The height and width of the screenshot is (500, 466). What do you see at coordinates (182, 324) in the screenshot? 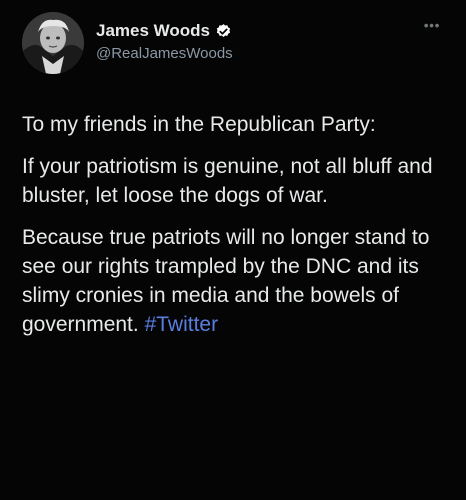
I see `hashtag-link: #Twitter` at bounding box center [182, 324].